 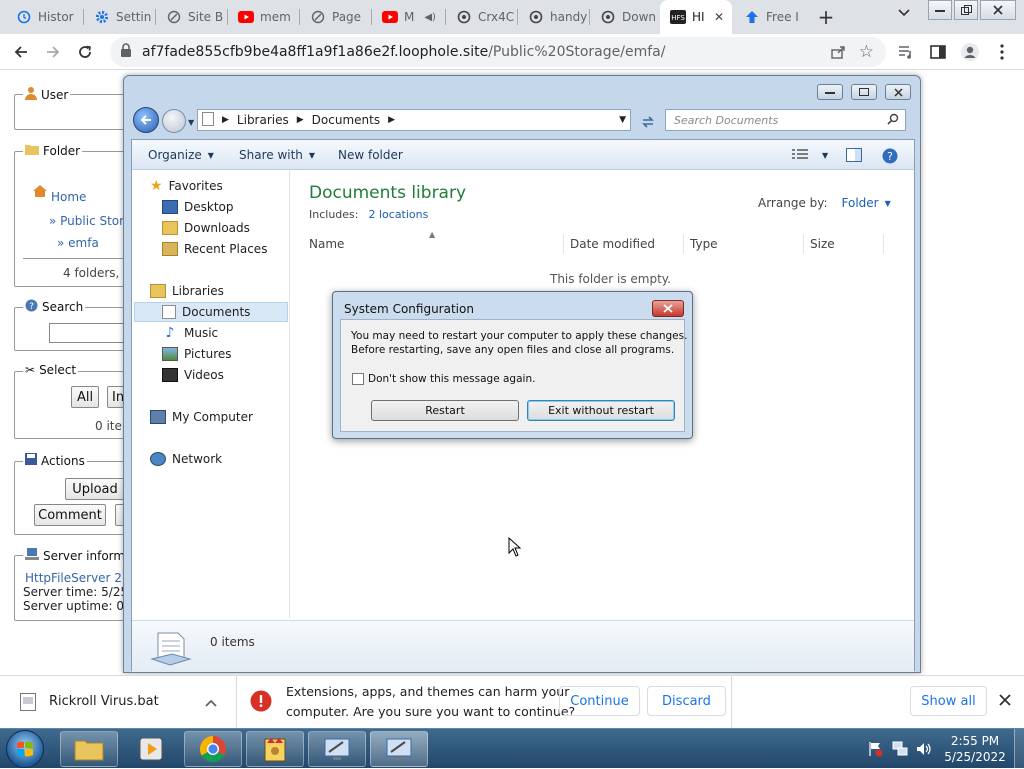 I want to click on explorer-back-button, so click(x=146, y=120).